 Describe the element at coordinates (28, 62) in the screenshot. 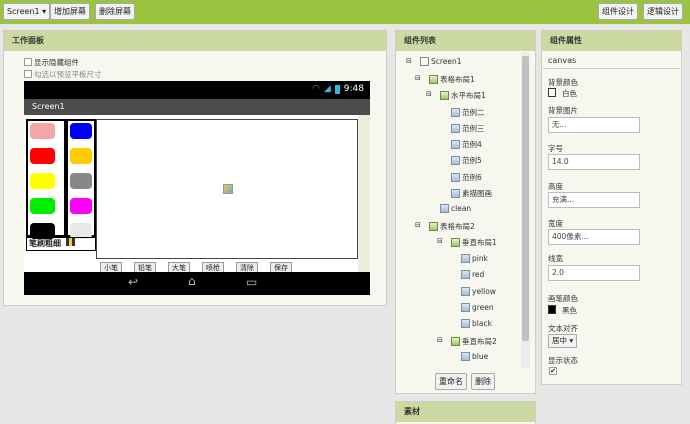

I see `show-hidden-checkbox` at that location.